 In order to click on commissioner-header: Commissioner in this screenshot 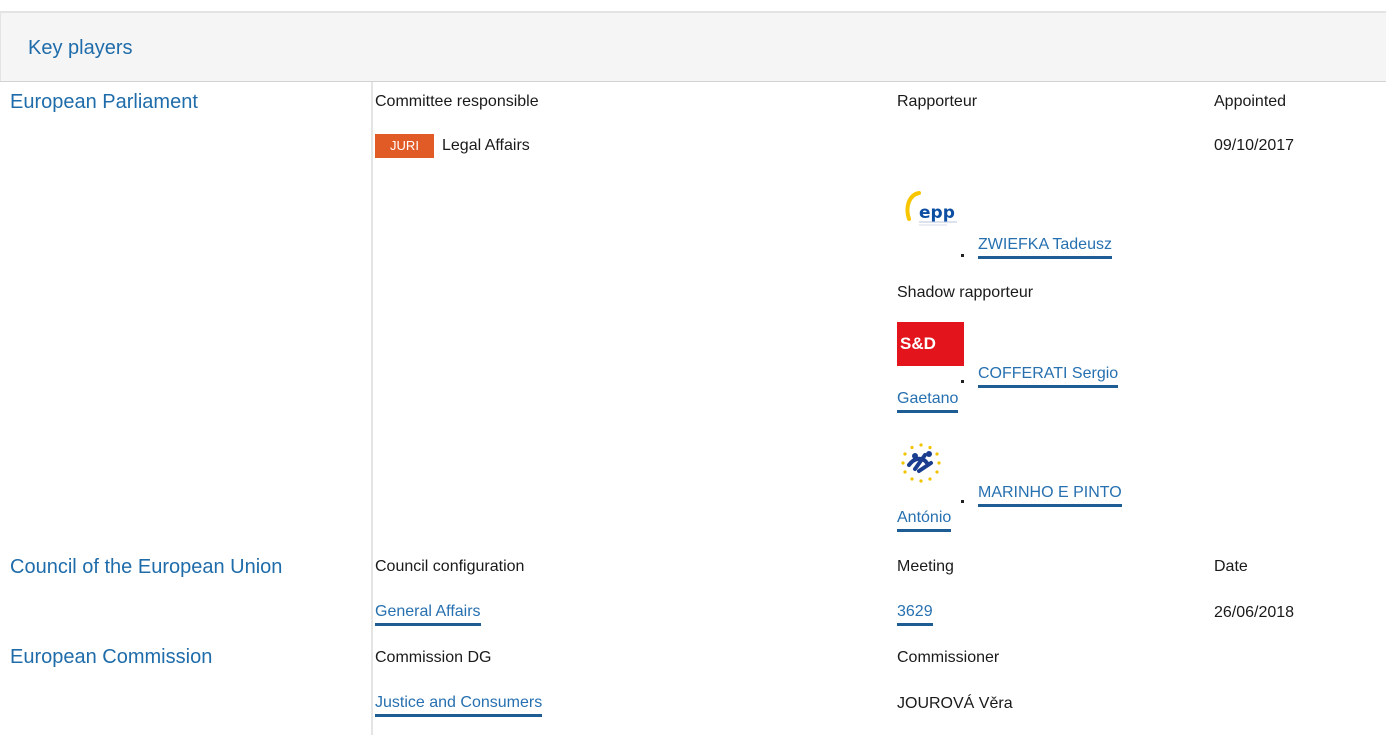, I will do `click(948, 657)`.